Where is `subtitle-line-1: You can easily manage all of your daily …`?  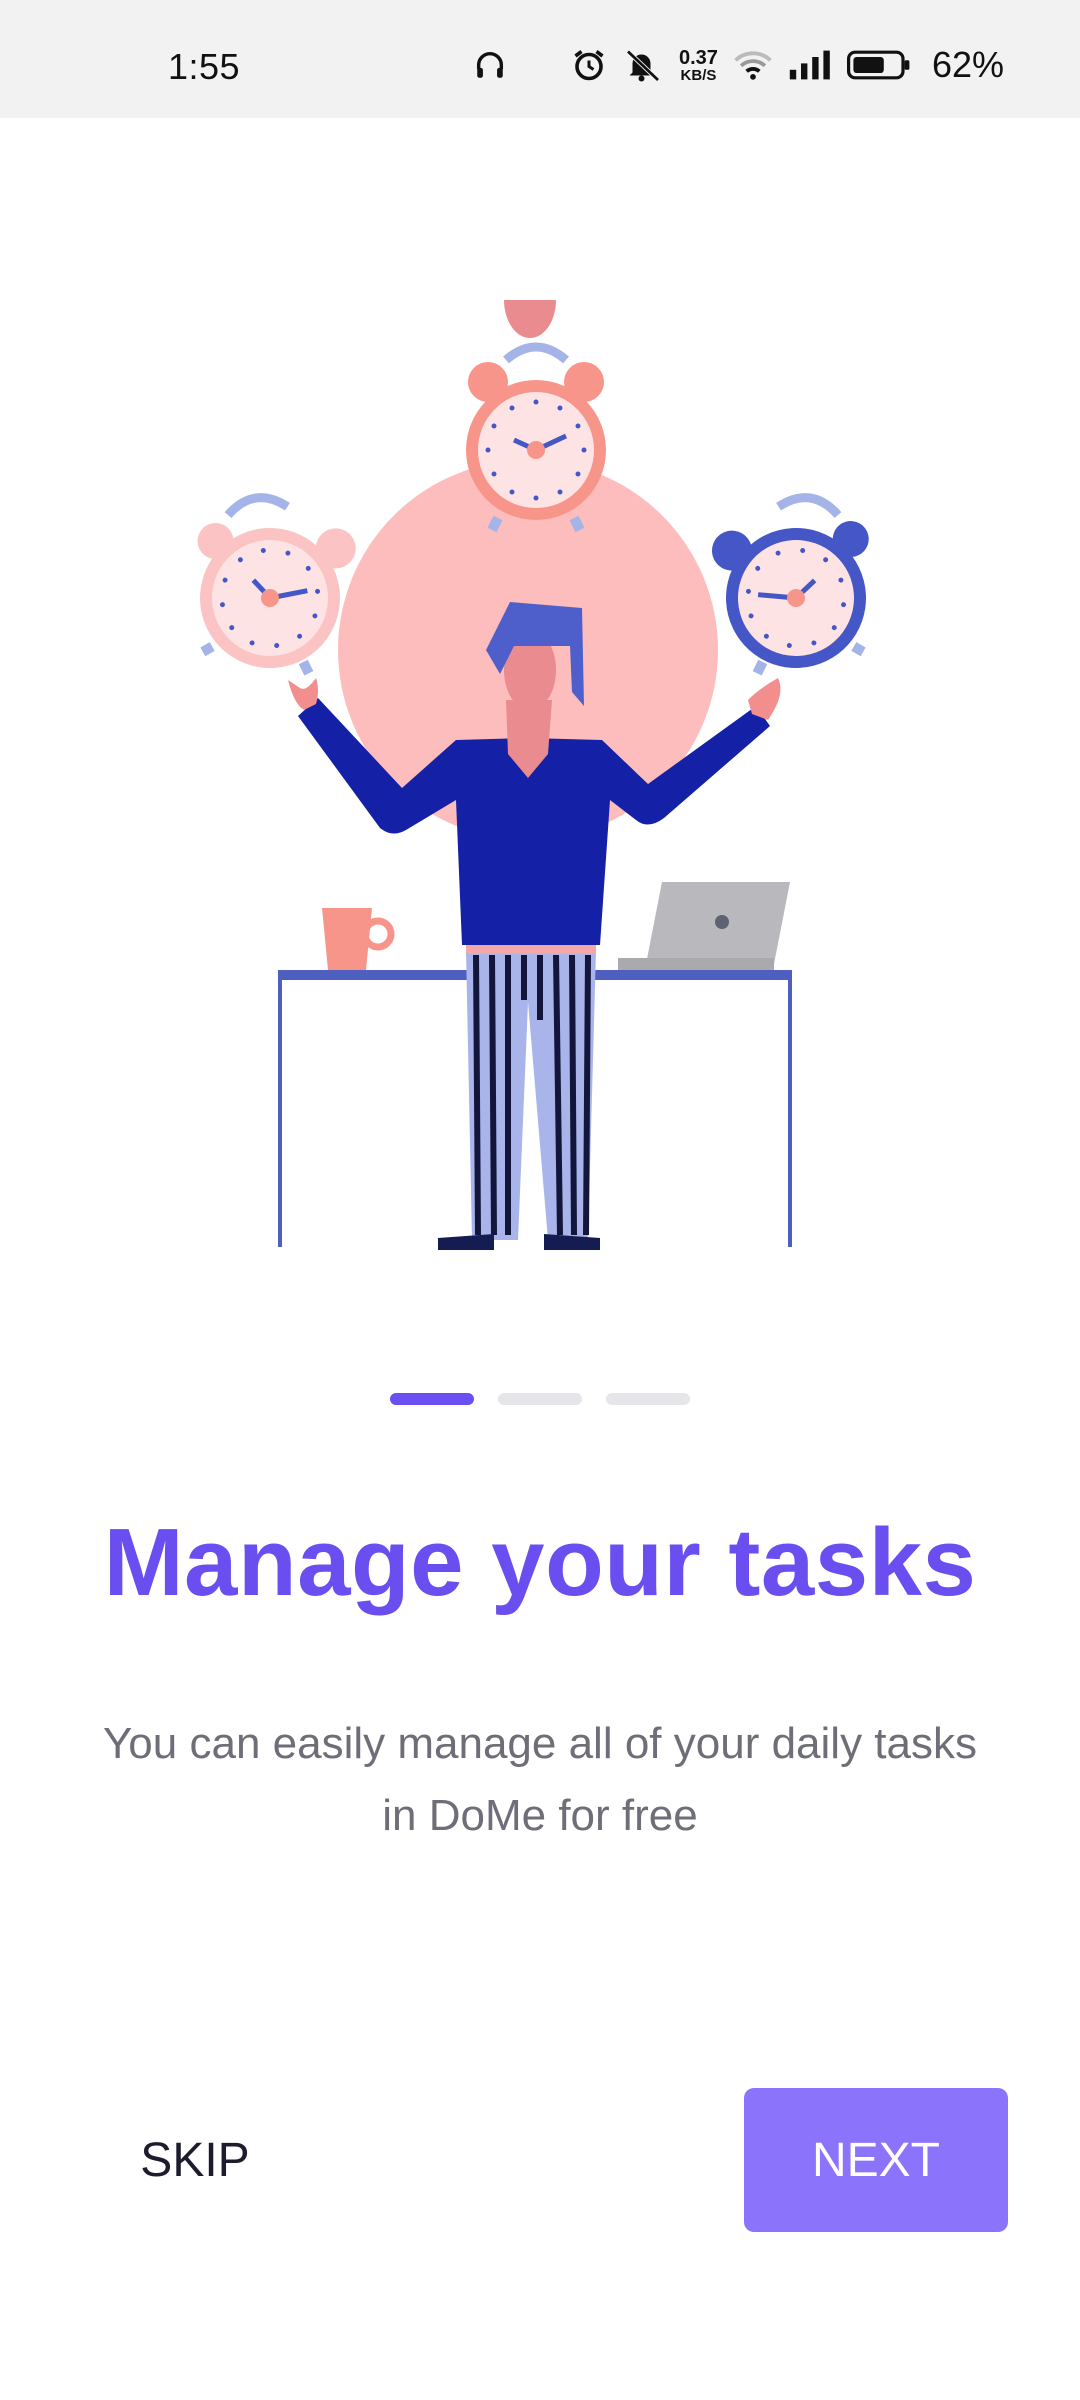
subtitle-line-1: You can easily manage all of your daily … is located at coordinates (540, 1743).